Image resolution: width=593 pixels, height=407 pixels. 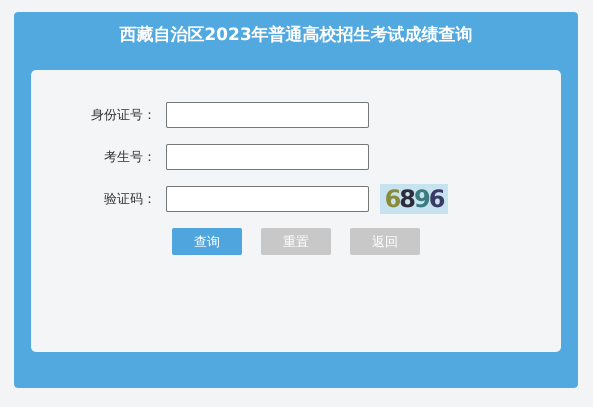 I want to click on form-button: 查询, so click(x=207, y=241).